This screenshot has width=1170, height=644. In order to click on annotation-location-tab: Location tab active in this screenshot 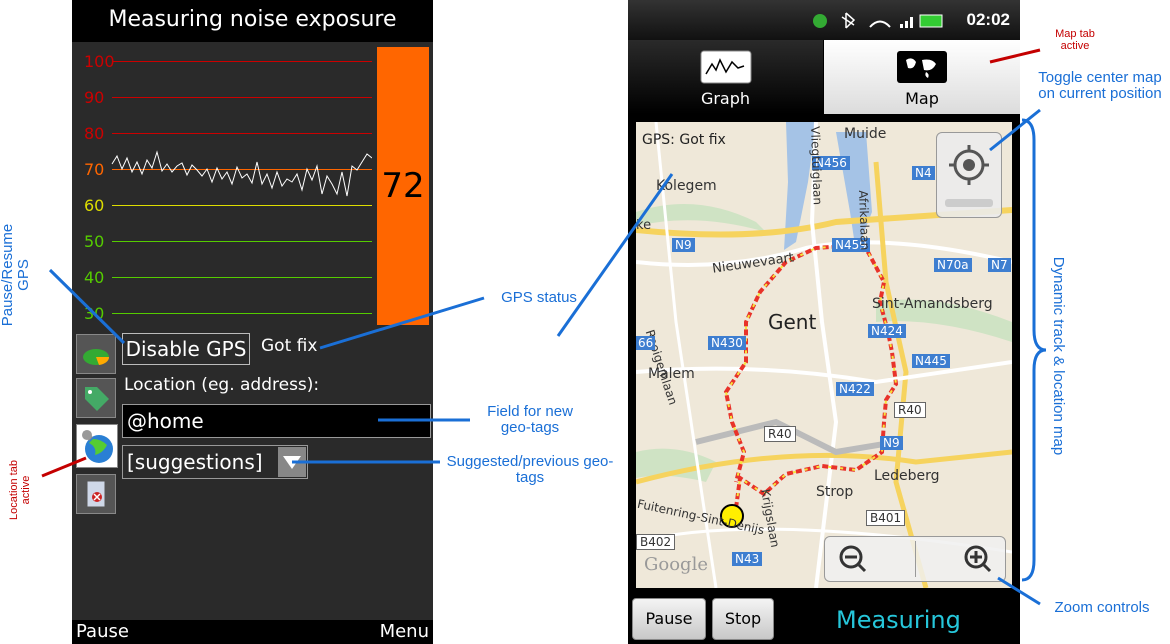, I will do `click(20, 490)`.